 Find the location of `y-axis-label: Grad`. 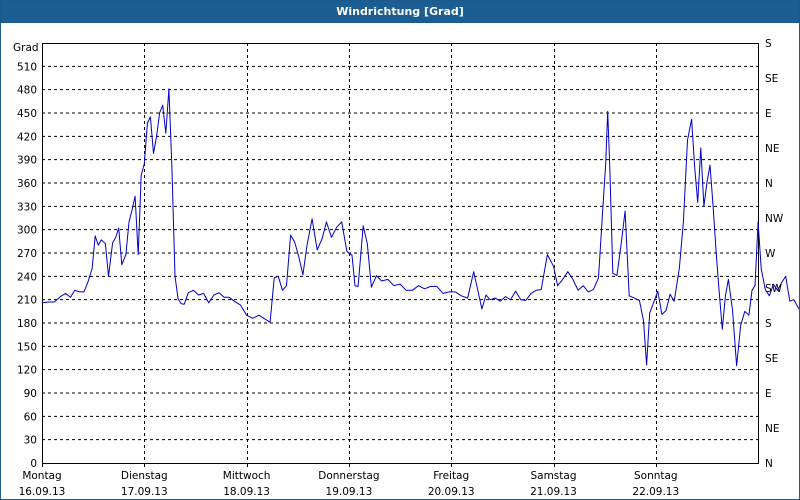

y-axis-label: Grad is located at coordinates (26, 48).